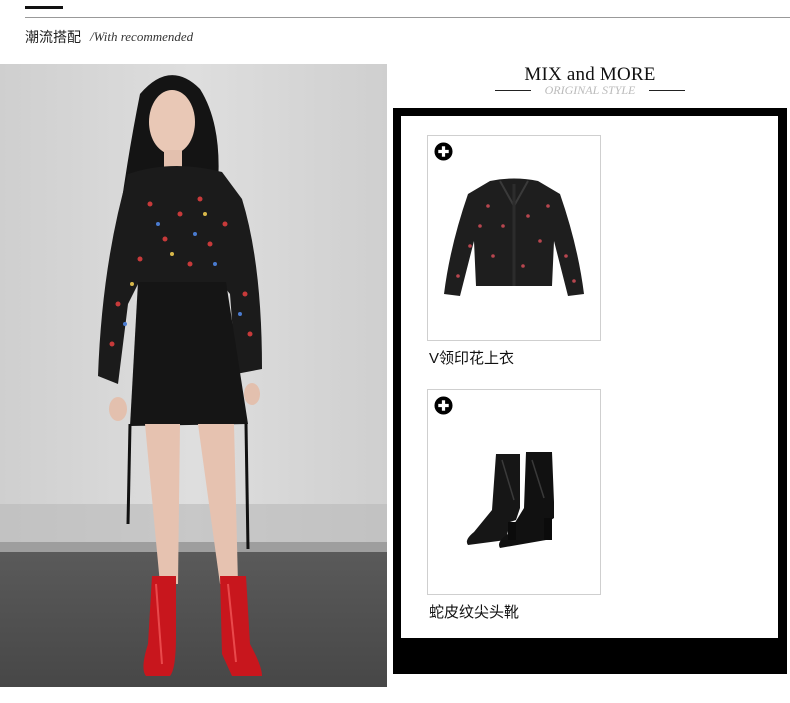  What do you see at coordinates (667, 90) in the screenshot?
I see `subtitle-line-right` at bounding box center [667, 90].